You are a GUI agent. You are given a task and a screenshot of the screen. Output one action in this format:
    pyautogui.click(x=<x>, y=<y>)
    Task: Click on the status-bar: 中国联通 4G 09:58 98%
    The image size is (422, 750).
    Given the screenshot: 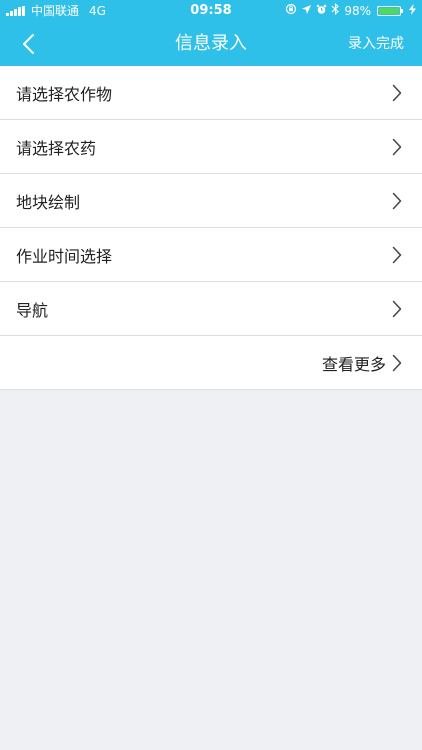 What is the action you would take?
    pyautogui.click(x=211, y=11)
    